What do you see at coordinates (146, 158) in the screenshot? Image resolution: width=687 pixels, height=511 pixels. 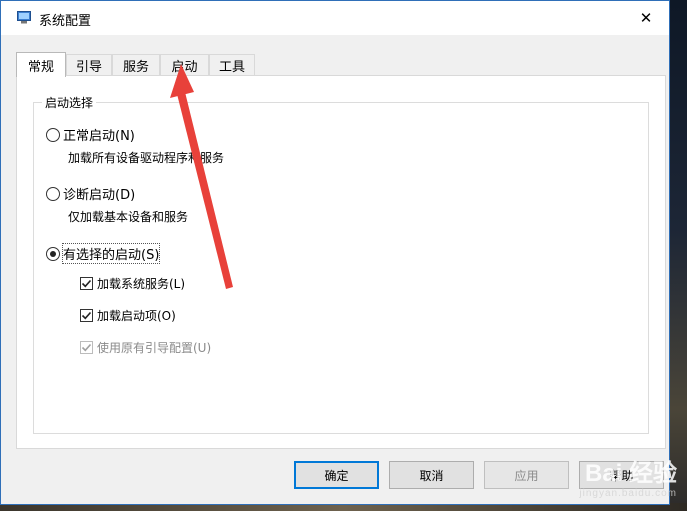 I see `normal-startup-description: 加载所有设备驱动程序和服务` at bounding box center [146, 158].